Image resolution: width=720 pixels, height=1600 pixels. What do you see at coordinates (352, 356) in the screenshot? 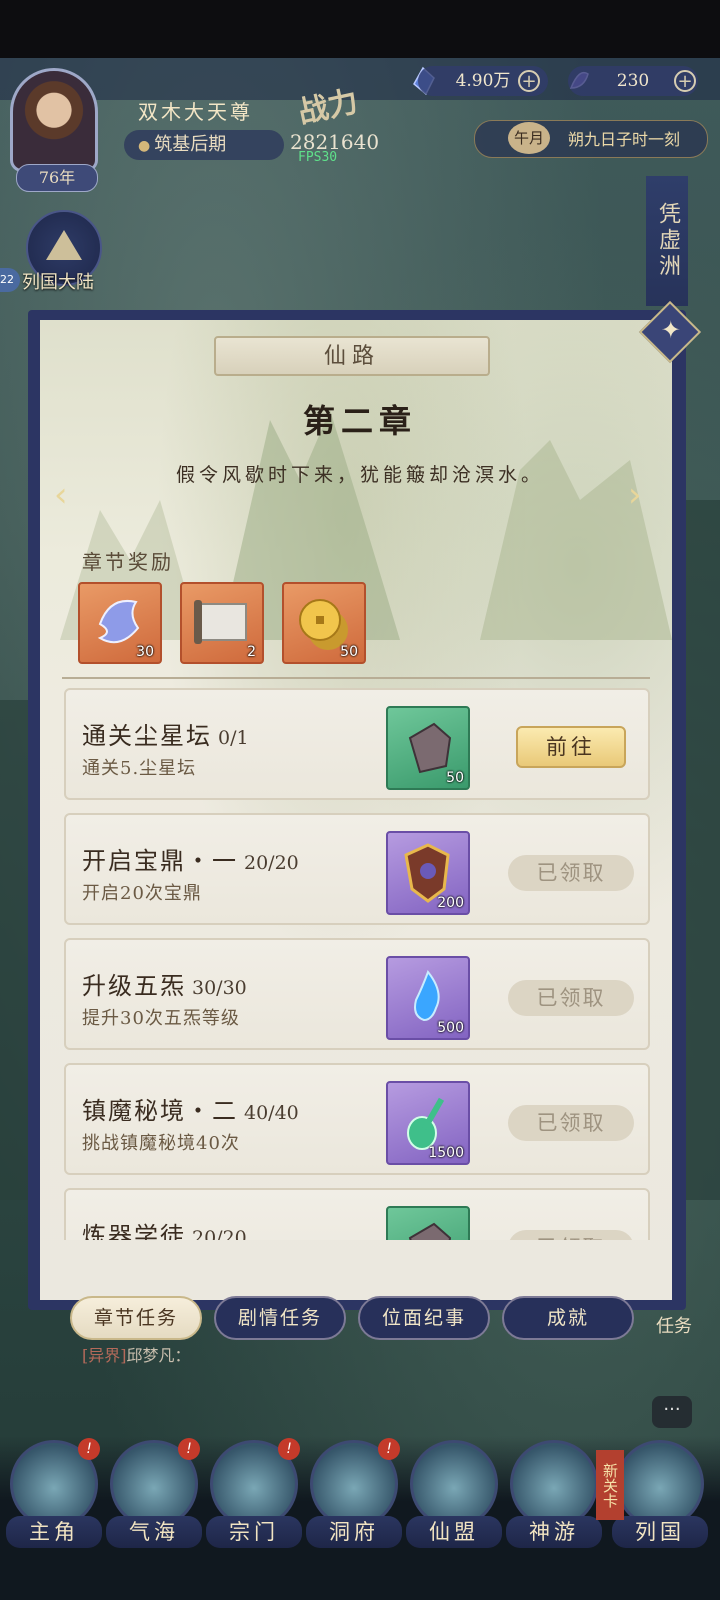
I see `panel-title: 仙路` at bounding box center [352, 356].